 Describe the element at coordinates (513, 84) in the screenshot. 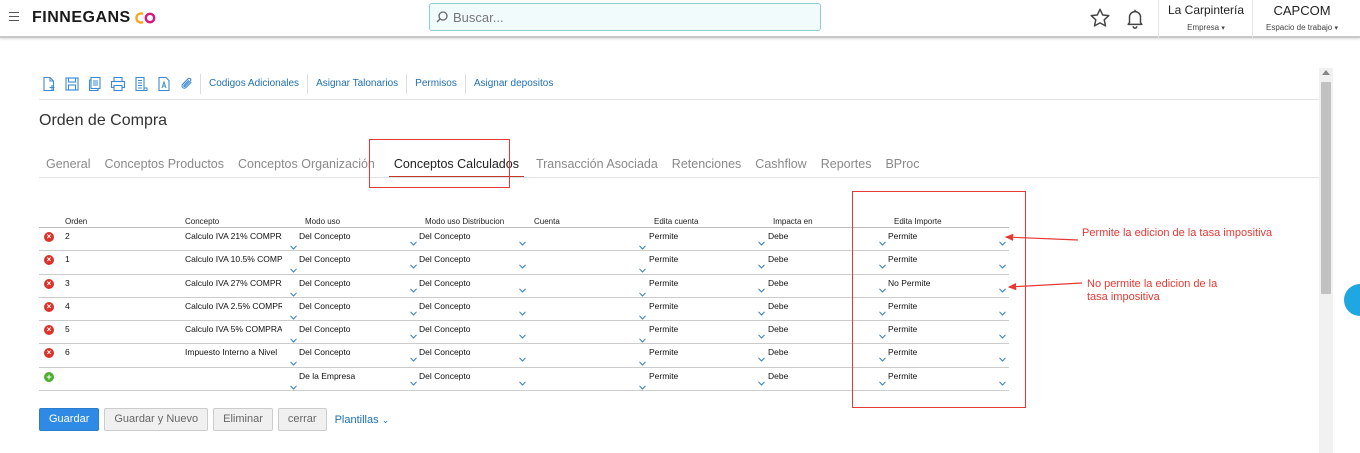

I see `toolbar-link-assign-warehouses: Asignar depositos` at that location.